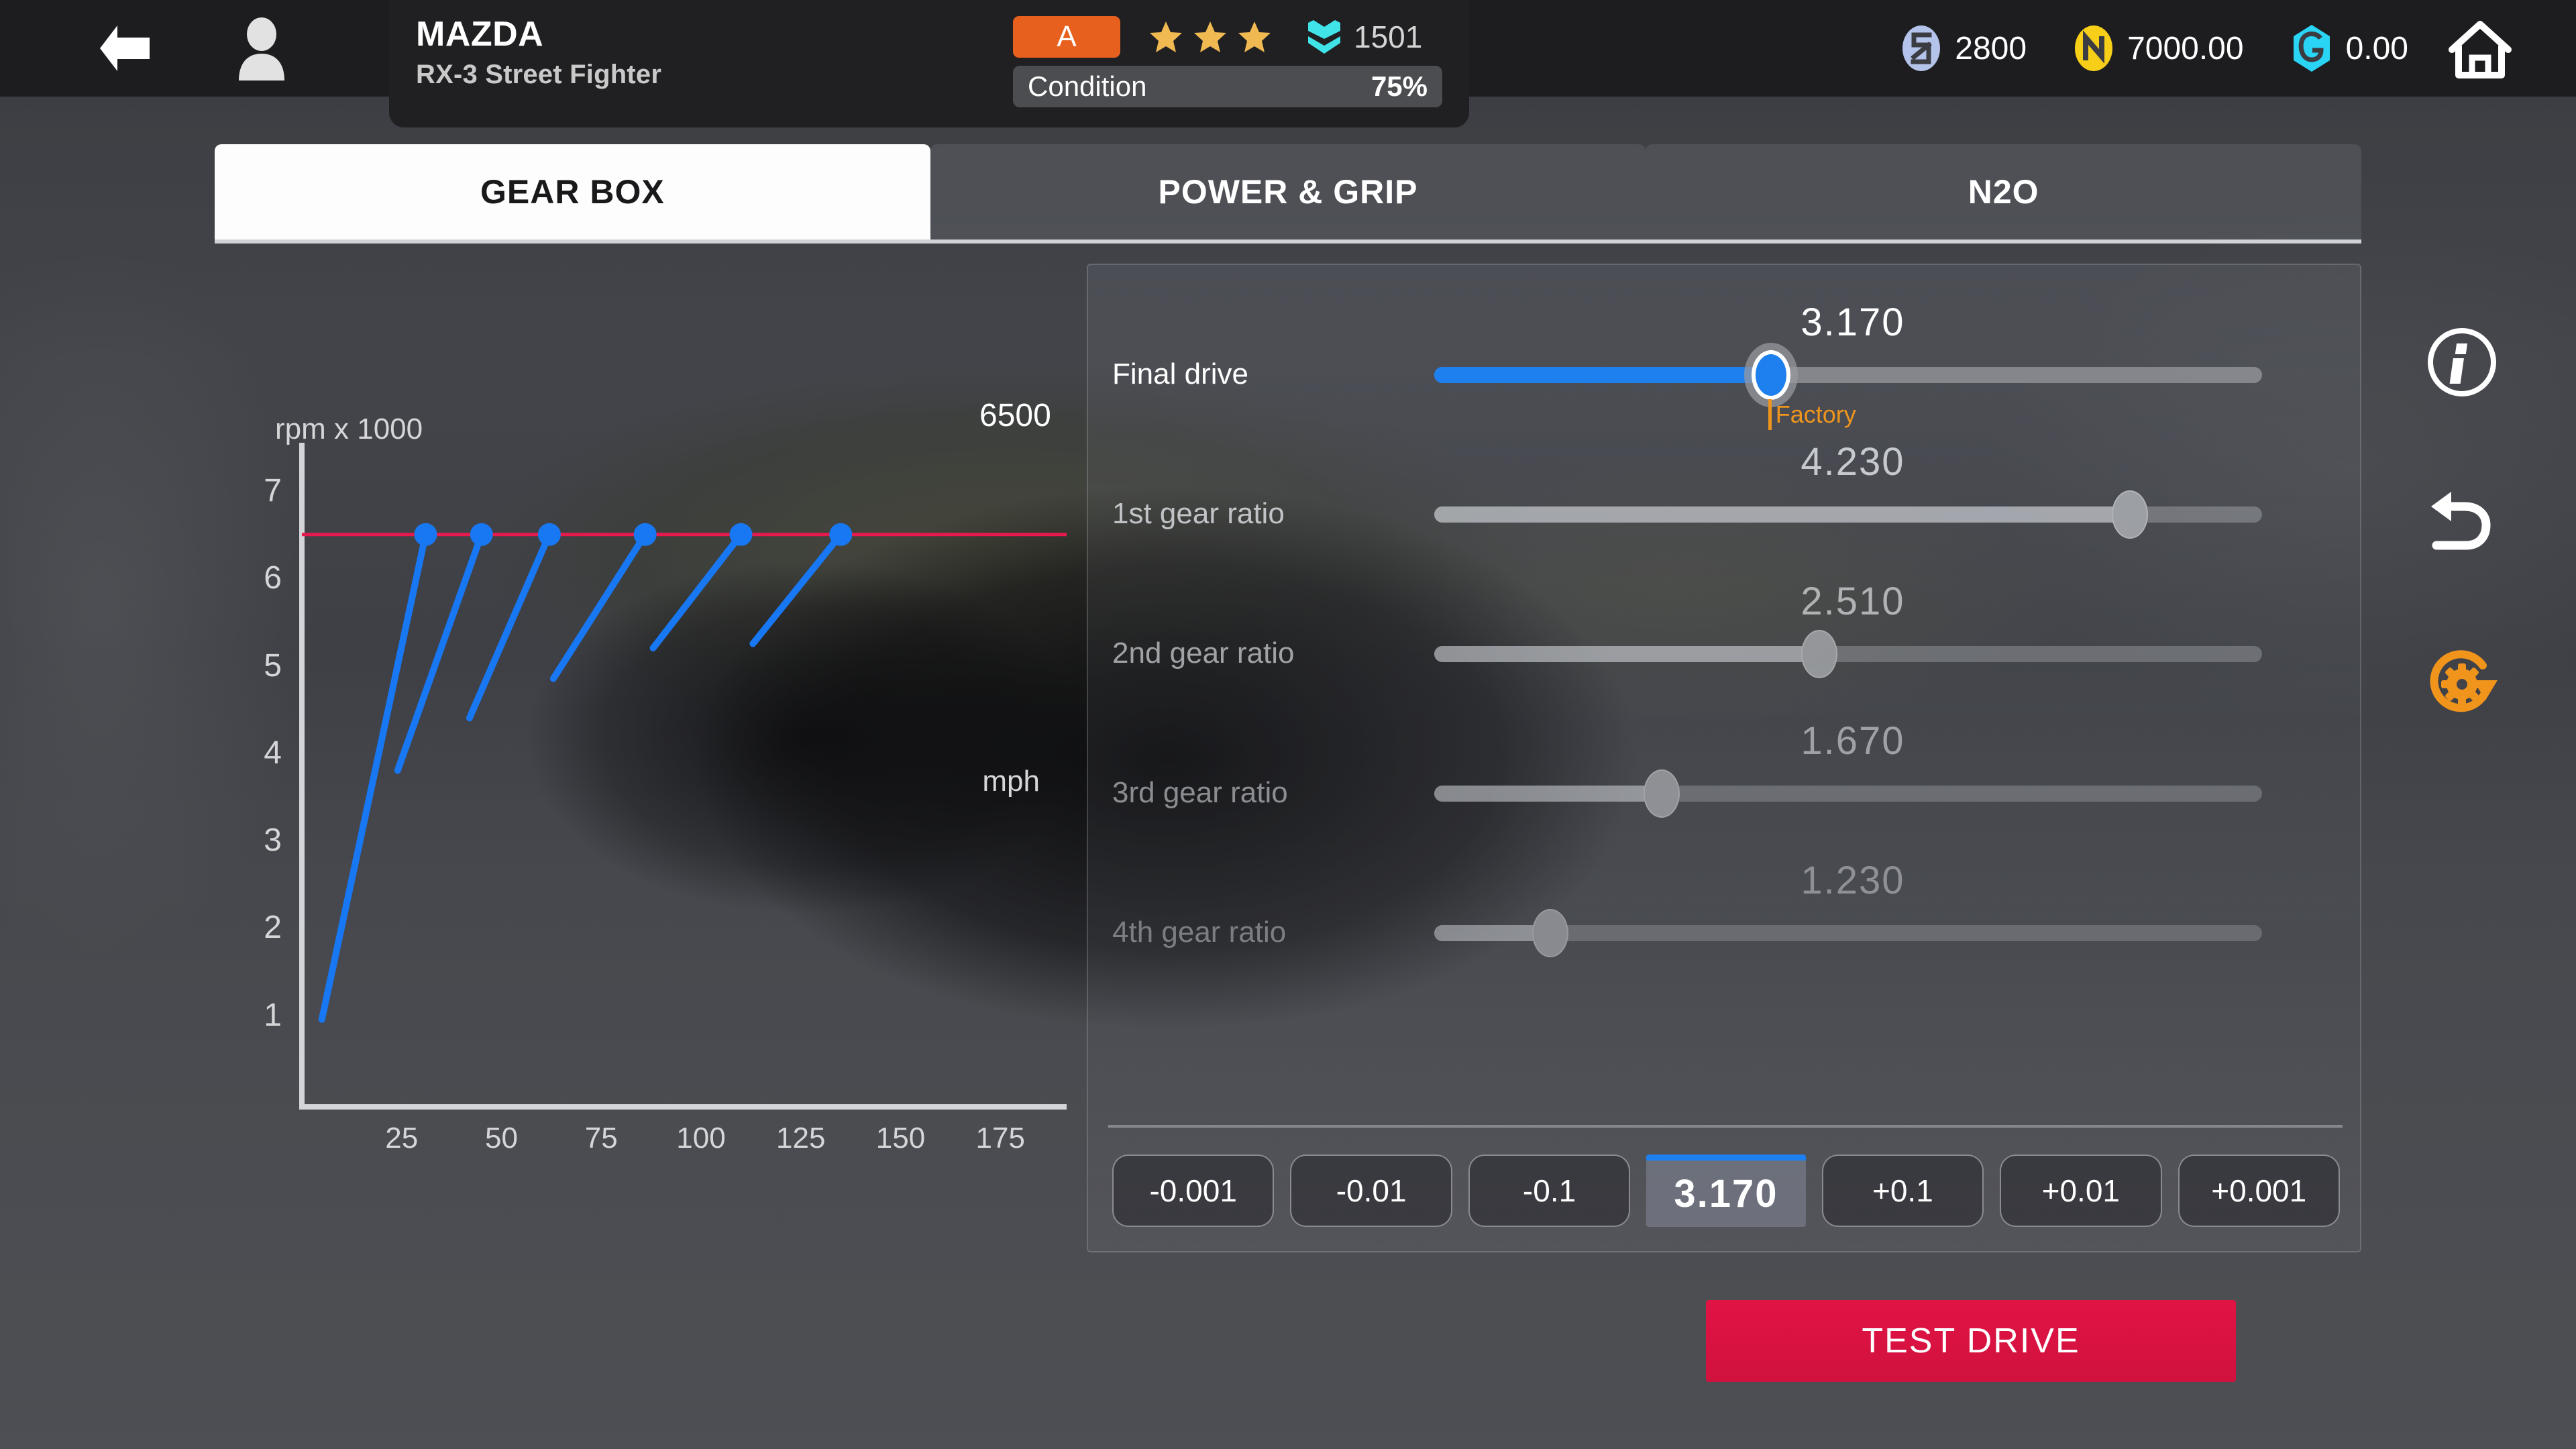 The width and height of the screenshot is (2576, 1449). I want to click on tab-n2o: N2O, so click(2004, 191).